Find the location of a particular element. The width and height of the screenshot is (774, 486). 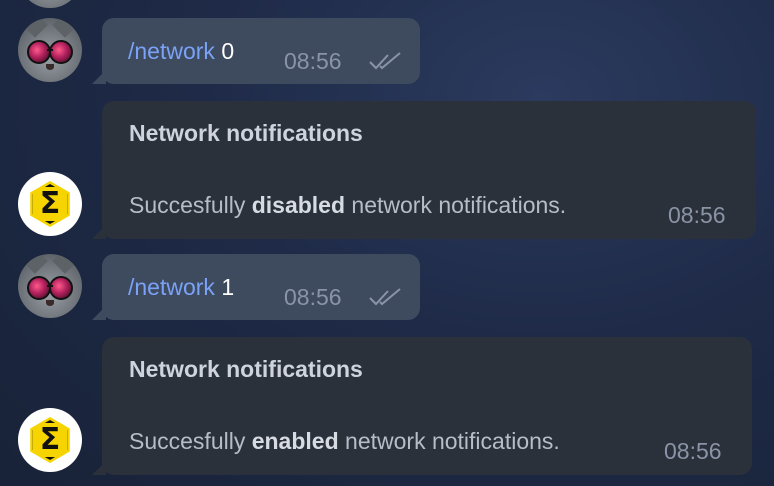

command-argument: 1 is located at coordinates (228, 287).